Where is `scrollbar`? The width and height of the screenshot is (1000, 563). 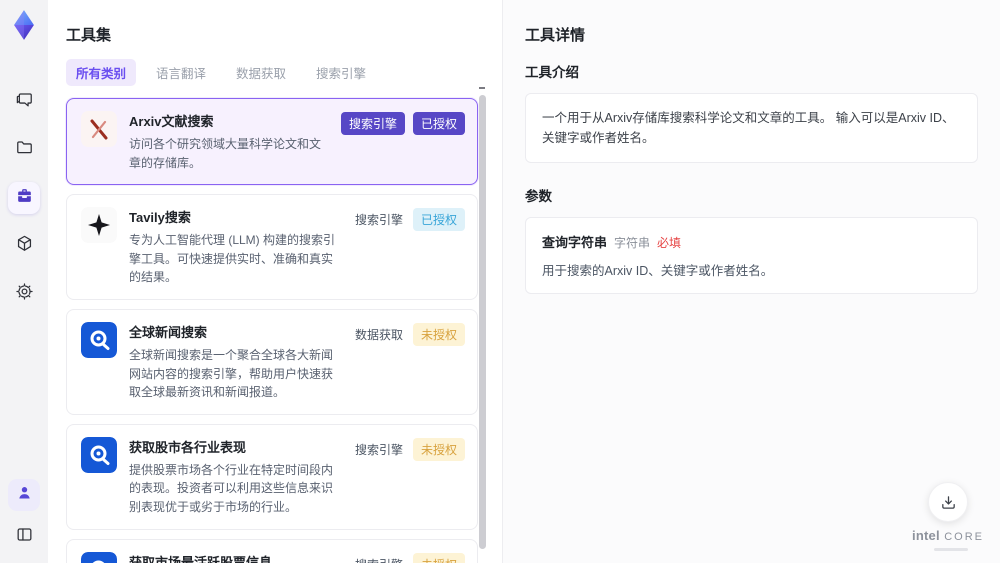 scrollbar is located at coordinates (482, 322).